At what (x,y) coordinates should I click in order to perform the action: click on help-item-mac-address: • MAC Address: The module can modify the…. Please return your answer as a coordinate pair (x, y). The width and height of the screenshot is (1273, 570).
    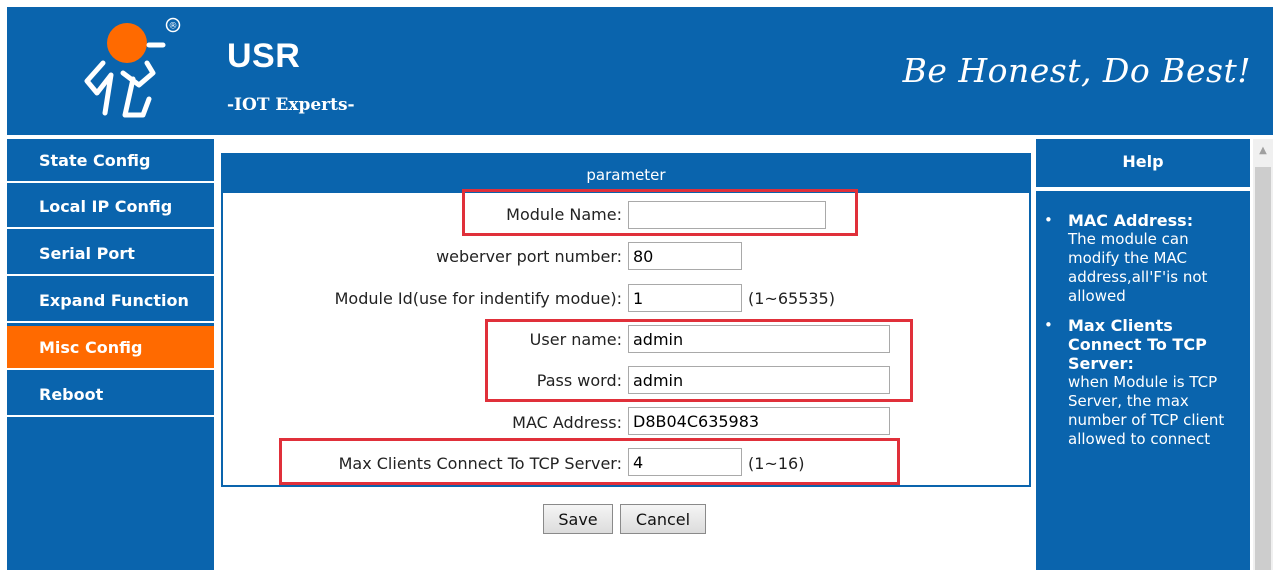
    Looking at the image, I should click on (1141, 258).